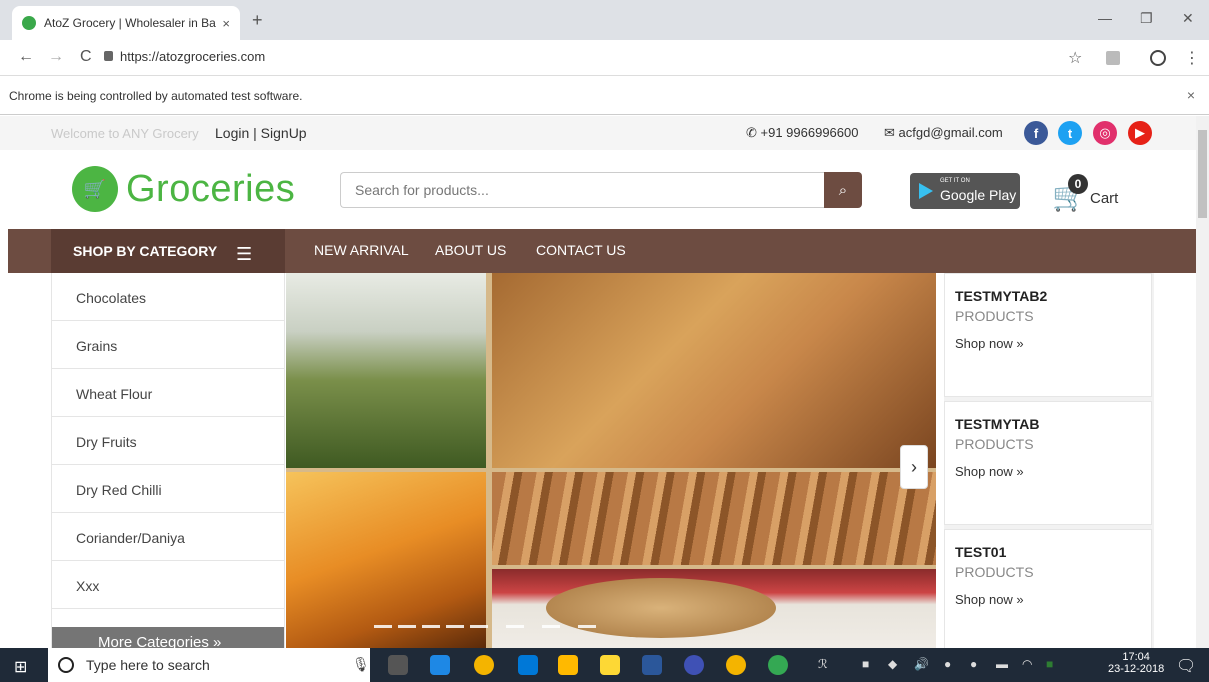 The height and width of the screenshot is (682, 1209). What do you see at coordinates (694, 665) in the screenshot?
I see `eclipse-icon` at bounding box center [694, 665].